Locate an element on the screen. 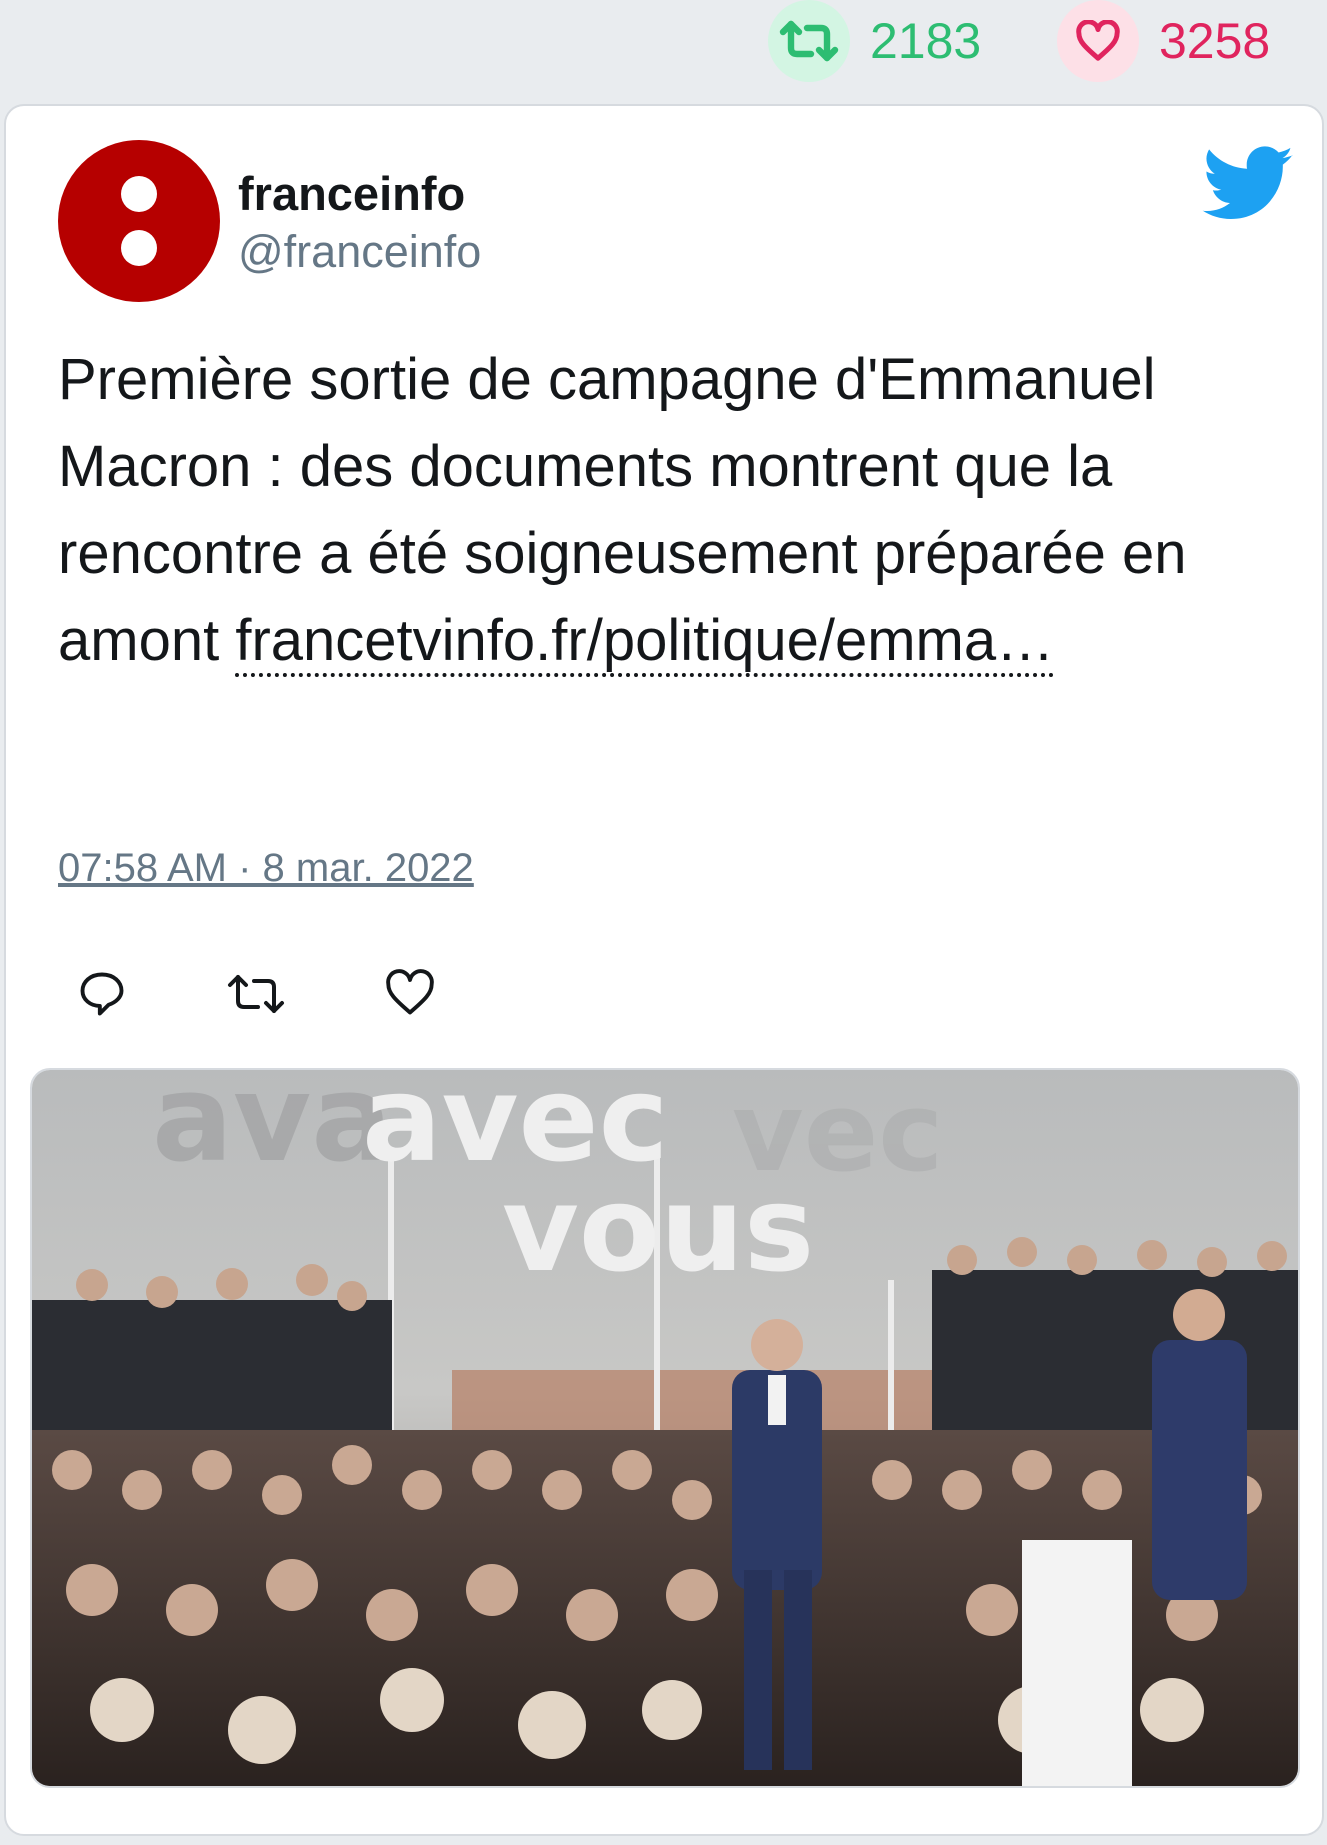 The image size is (1327, 1845). like-count: 3258 is located at coordinates (1164, 41).